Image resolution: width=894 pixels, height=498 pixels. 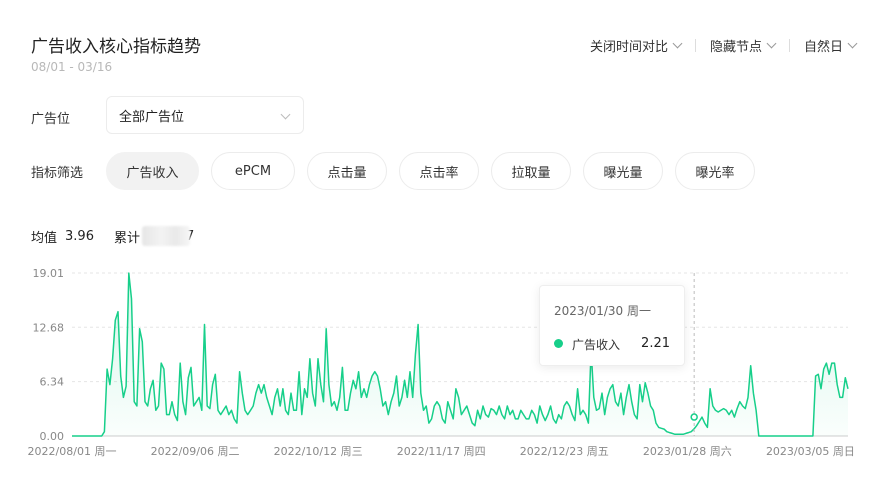 What do you see at coordinates (715, 171) in the screenshot?
I see `metric-chip-impression-rate: 曝光率` at bounding box center [715, 171].